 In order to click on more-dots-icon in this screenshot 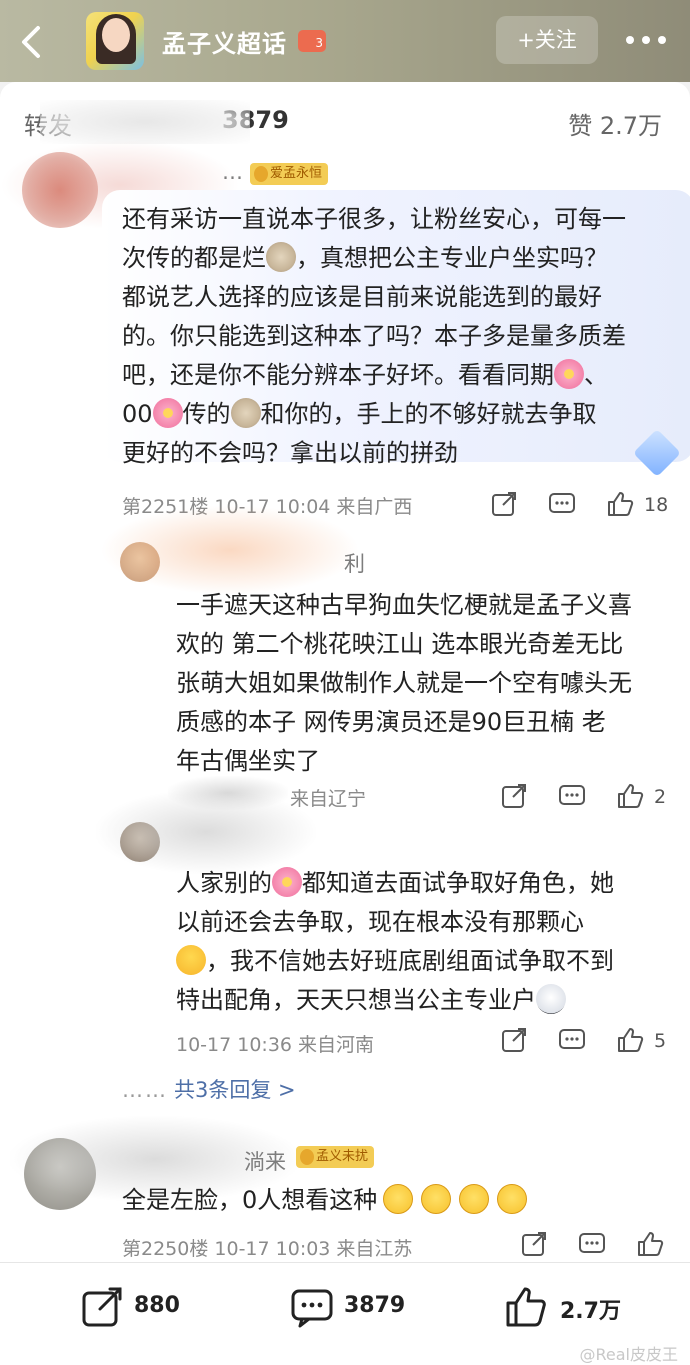, I will do `click(646, 40)`.